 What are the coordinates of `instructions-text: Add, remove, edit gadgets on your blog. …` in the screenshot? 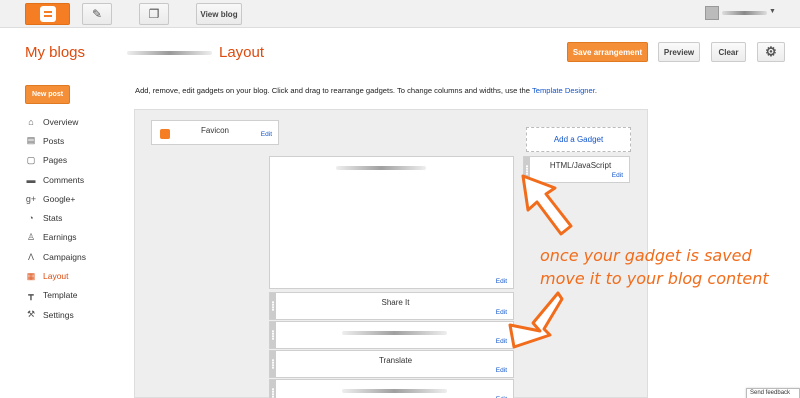 It's located at (333, 90).